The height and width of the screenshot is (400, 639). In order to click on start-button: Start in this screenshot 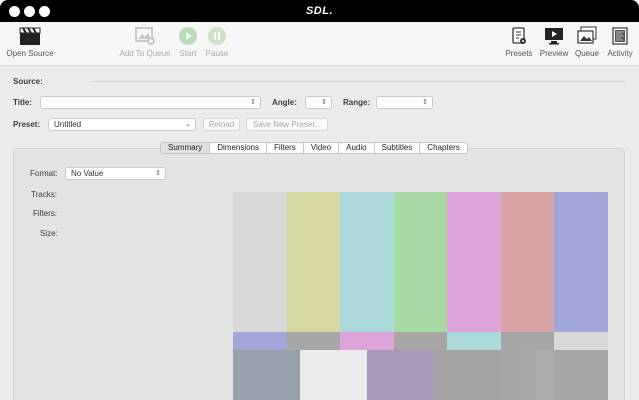, I will do `click(188, 42)`.